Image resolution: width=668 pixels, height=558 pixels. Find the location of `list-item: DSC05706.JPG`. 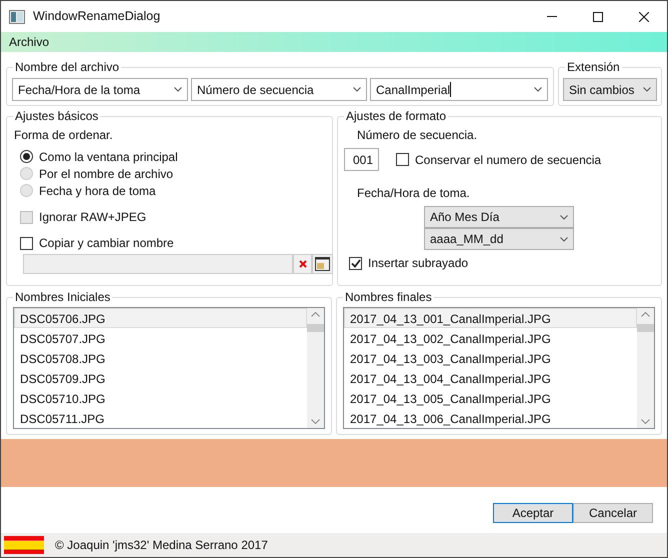

list-item: DSC05706.JPG is located at coordinates (160, 318).